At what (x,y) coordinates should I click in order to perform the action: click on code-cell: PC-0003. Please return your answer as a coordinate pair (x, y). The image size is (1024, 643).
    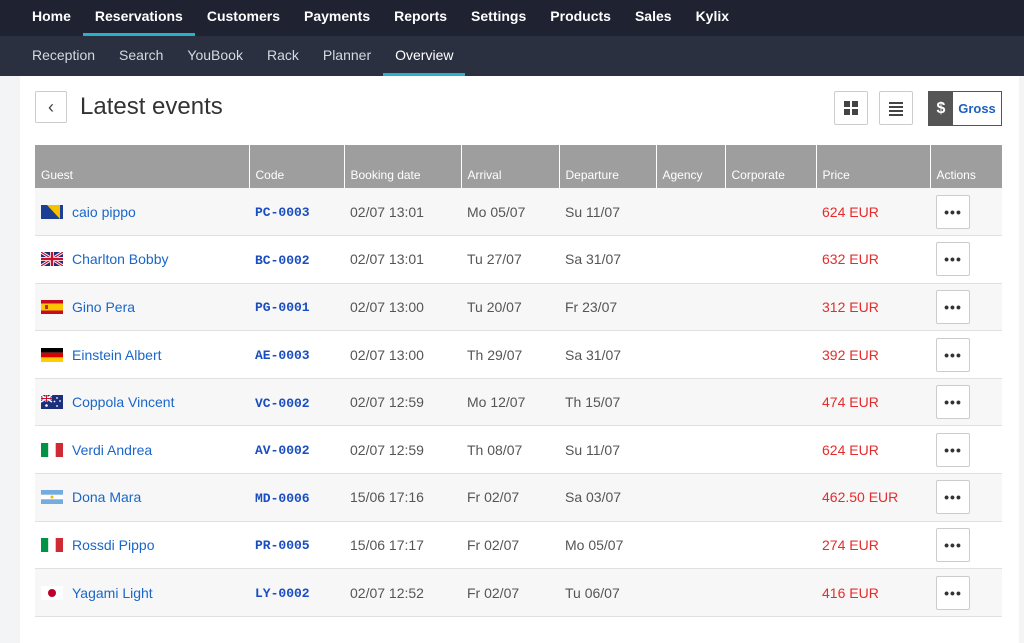
    Looking at the image, I should click on (296, 212).